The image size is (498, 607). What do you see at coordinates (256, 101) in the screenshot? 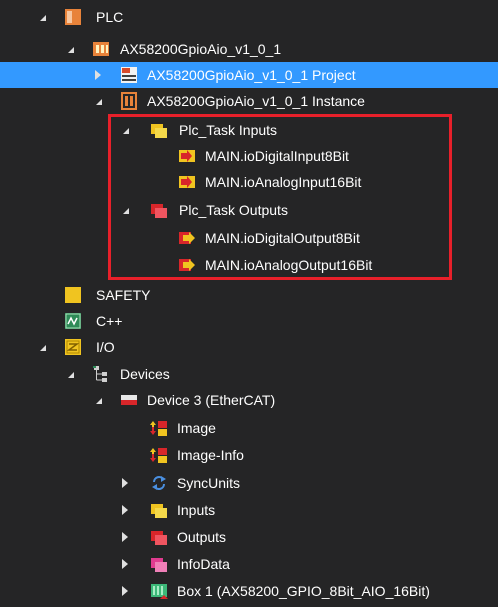
I see `tree-item-label: AX58200GpioAio_v1_0_1 Instance` at bounding box center [256, 101].